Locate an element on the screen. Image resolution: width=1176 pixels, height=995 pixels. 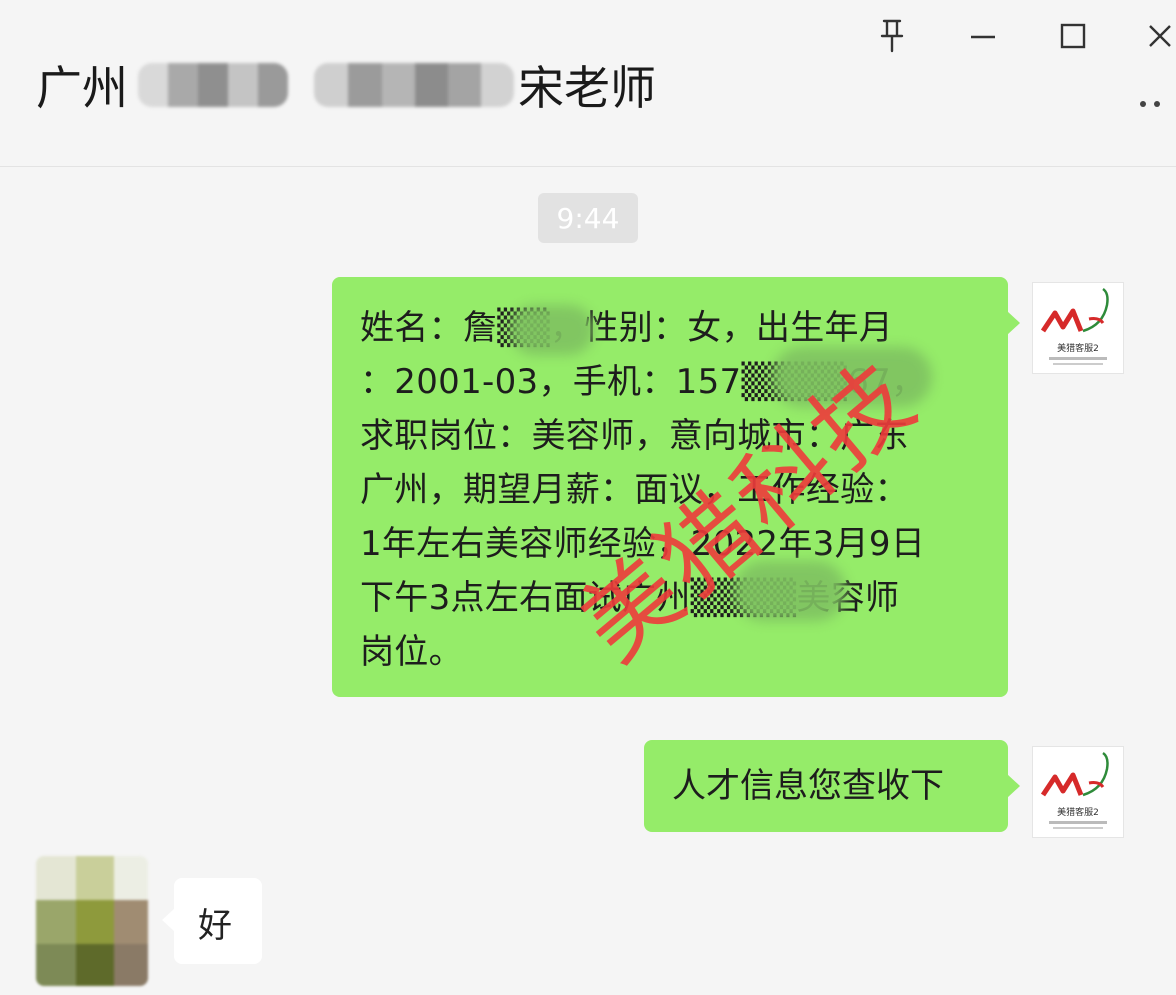
outgoing-message-bubble: 人才信息您查收下 is located at coordinates (832, 786).